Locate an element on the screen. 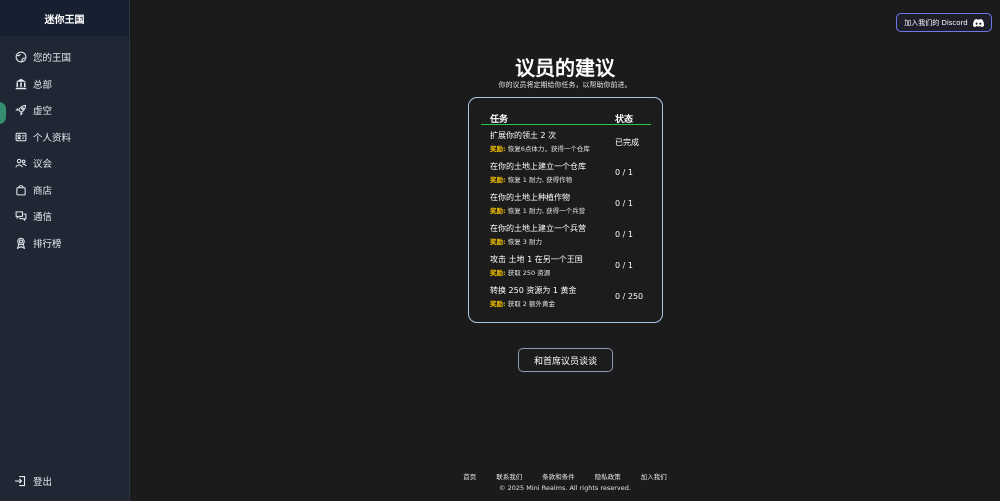  sidebar-item-messages: 通信 is located at coordinates (64, 216).